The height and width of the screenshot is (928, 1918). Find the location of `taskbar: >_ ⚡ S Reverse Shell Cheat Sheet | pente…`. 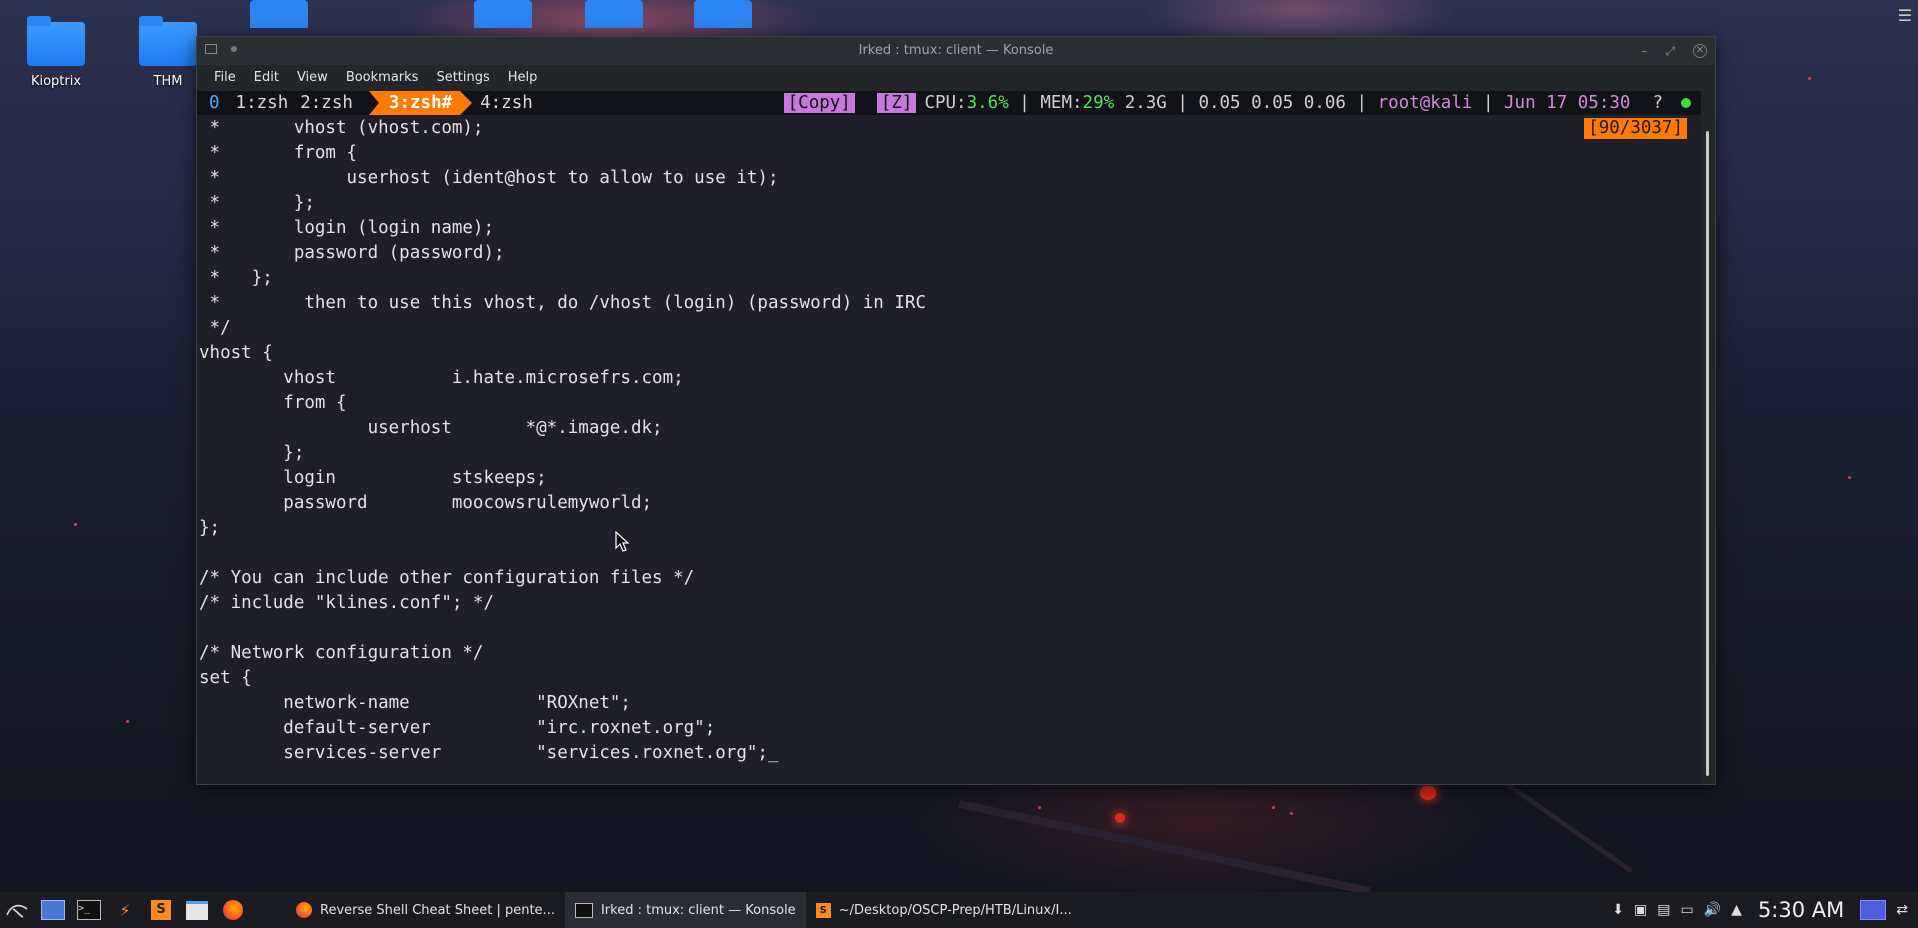

taskbar: >_ ⚡ S Reverse Shell Cheat Sheet | pente… is located at coordinates (959, 910).